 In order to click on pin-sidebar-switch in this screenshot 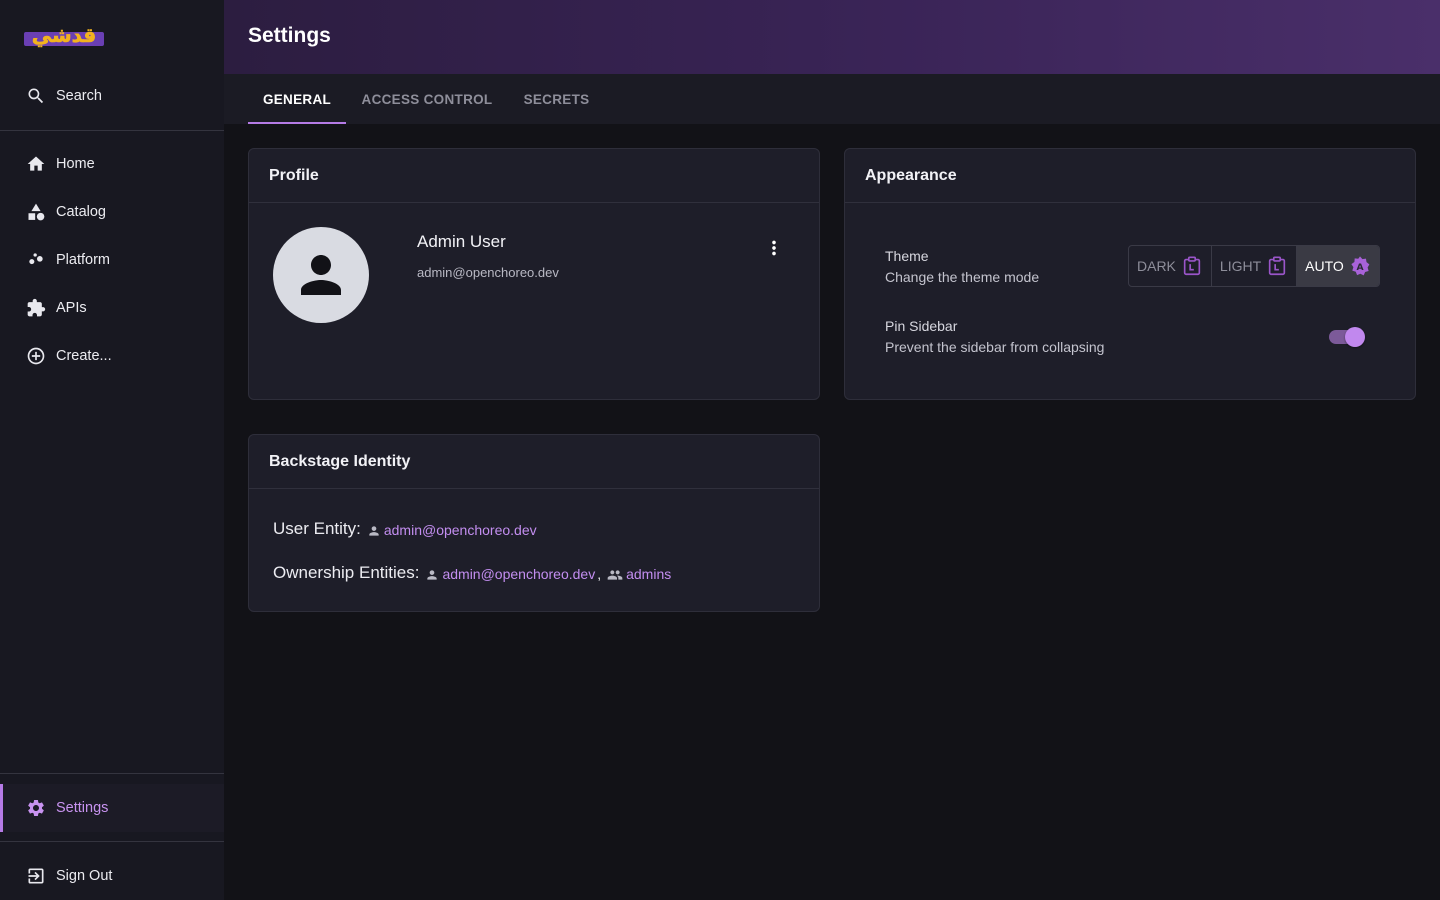, I will do `click(1348, 337)`.